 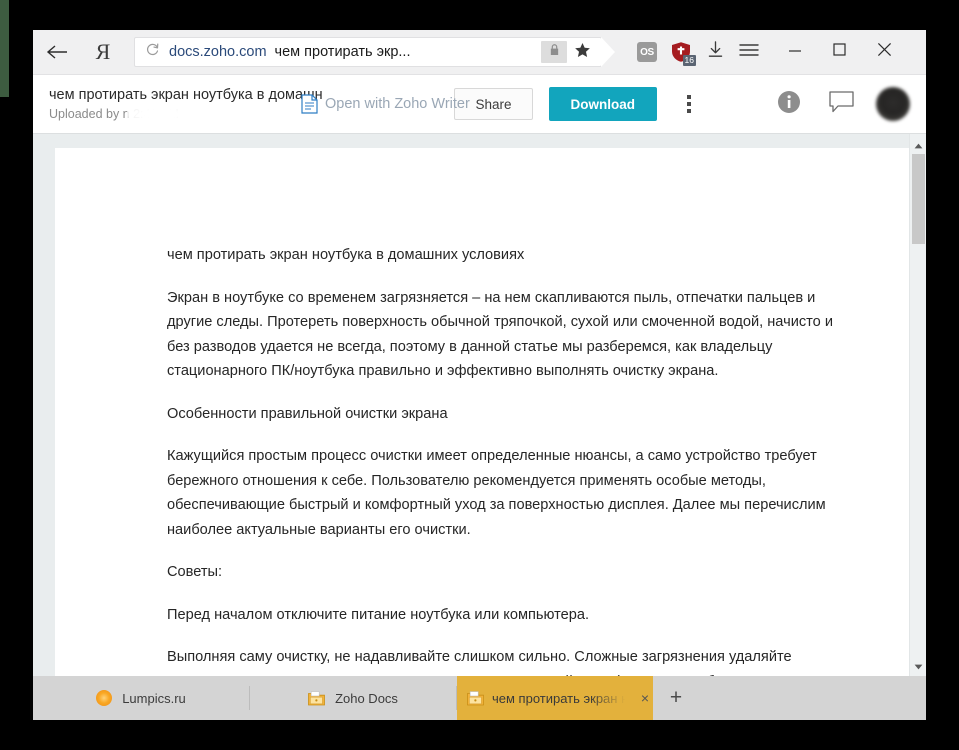 I want to click on browser-menu-button, so click(x=749, y=52).